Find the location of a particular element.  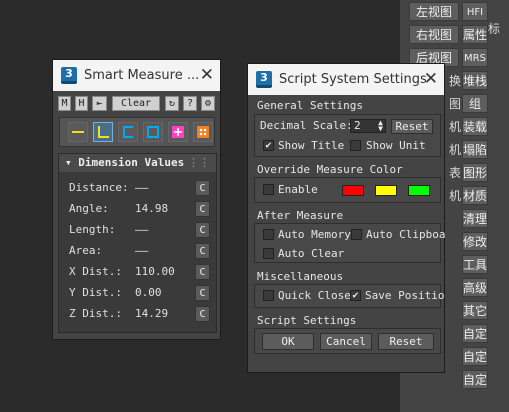

show-unit-label: Show Unit is located at coordinates (396, 145).